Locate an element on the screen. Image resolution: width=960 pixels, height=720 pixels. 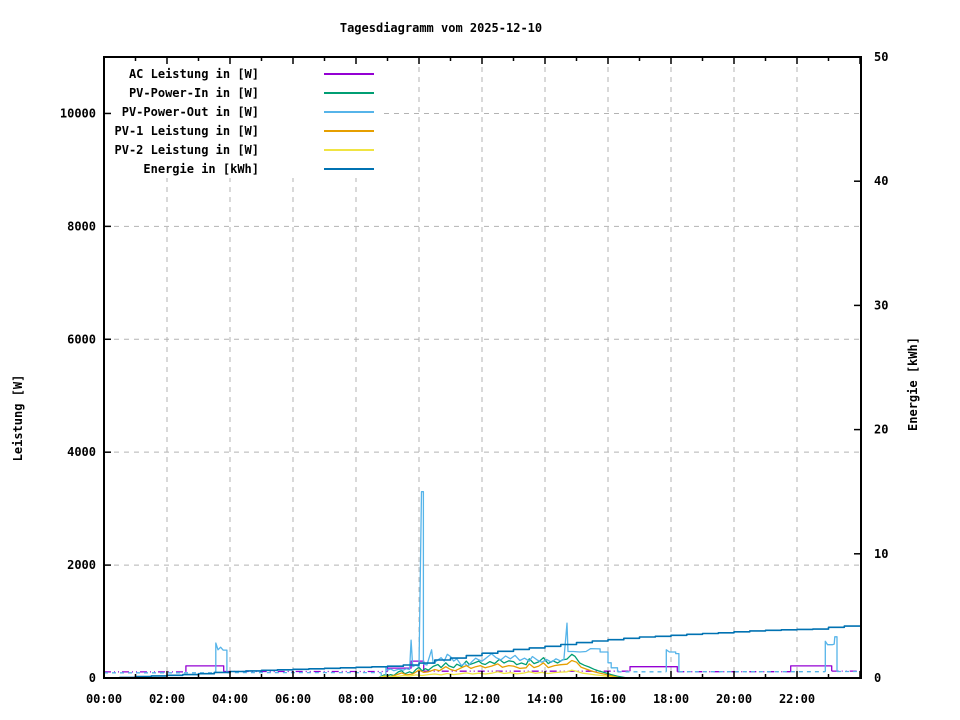
legend-label-pvout: PV-Power-Out in [W] is located at coordinates (190, 112).